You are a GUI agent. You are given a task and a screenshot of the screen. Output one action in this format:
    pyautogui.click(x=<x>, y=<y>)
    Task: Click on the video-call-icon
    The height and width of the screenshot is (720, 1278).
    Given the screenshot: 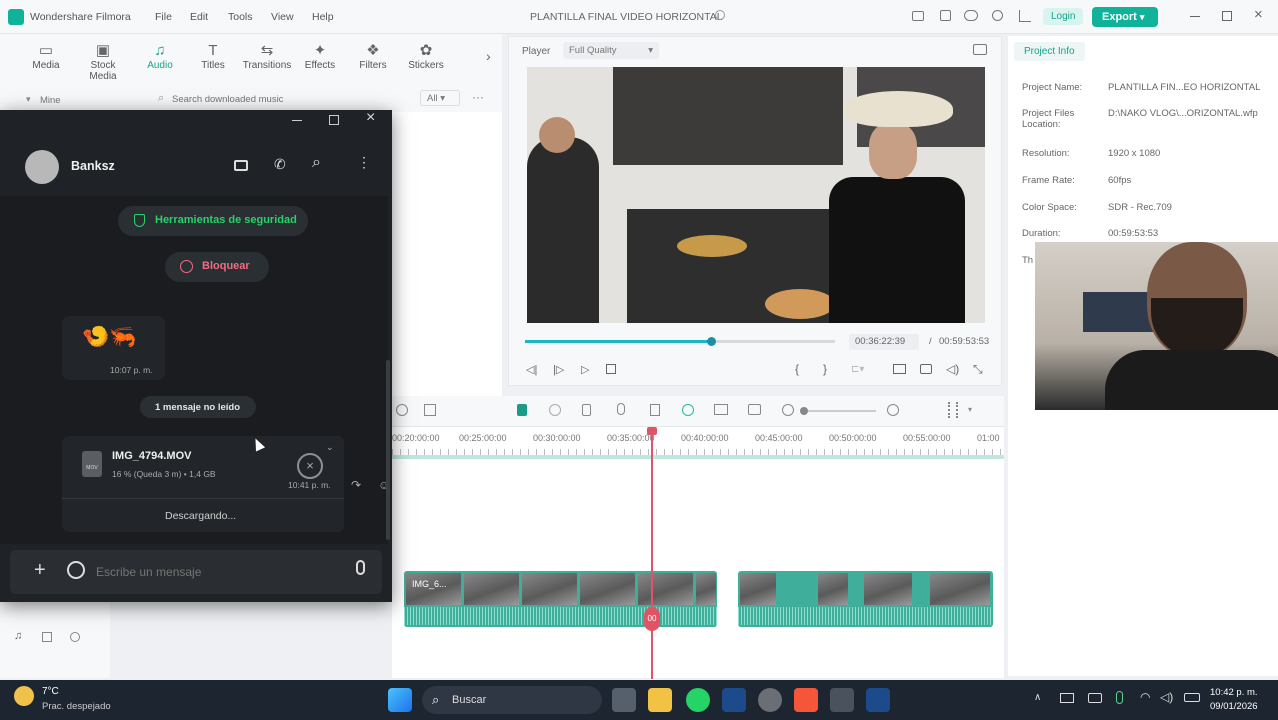 What is the action you would take?
    pyautogui.click(x=241, y=165)
    